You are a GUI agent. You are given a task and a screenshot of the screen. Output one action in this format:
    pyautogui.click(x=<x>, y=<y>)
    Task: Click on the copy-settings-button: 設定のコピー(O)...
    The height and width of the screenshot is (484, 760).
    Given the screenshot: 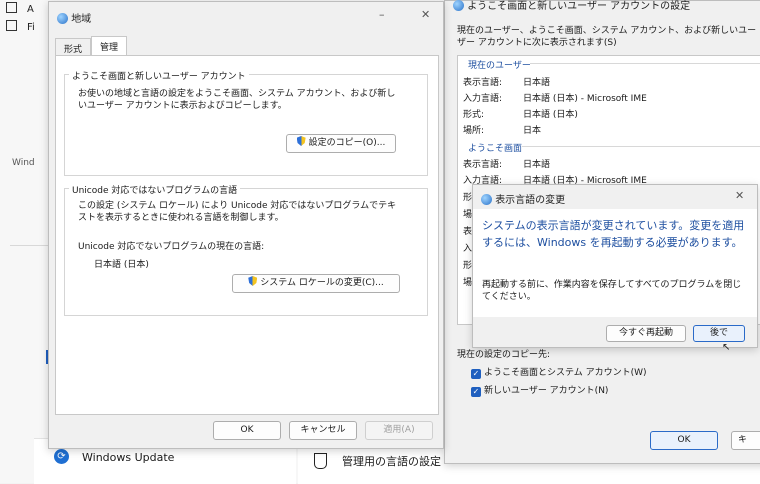 What is the action you would take?
    pyautogui.click(x=341, y=143)
    